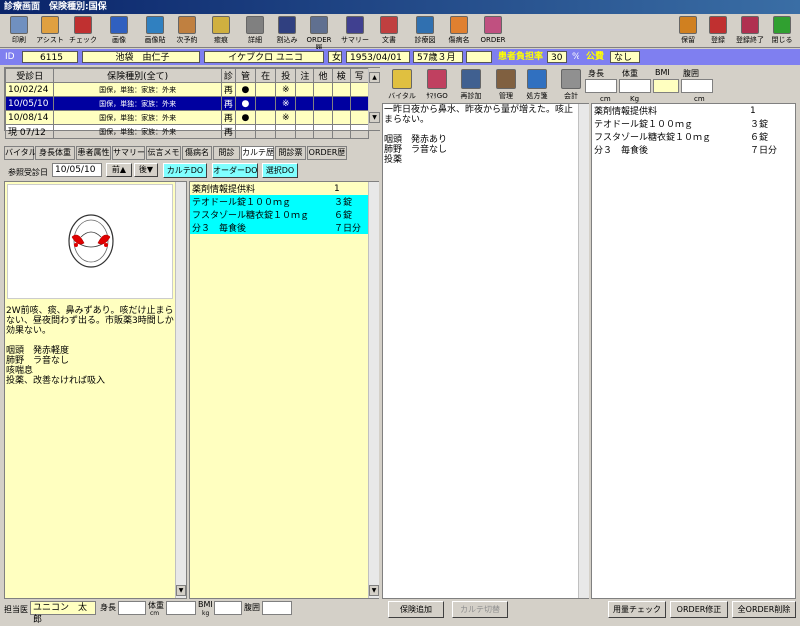 Image resolution: width=800 pixels, height=626 pixels. What do you see at coordinates (206, 613) in the screenshot?
I see `footer-kg-unit: kg` at bounding box center [206, 613].